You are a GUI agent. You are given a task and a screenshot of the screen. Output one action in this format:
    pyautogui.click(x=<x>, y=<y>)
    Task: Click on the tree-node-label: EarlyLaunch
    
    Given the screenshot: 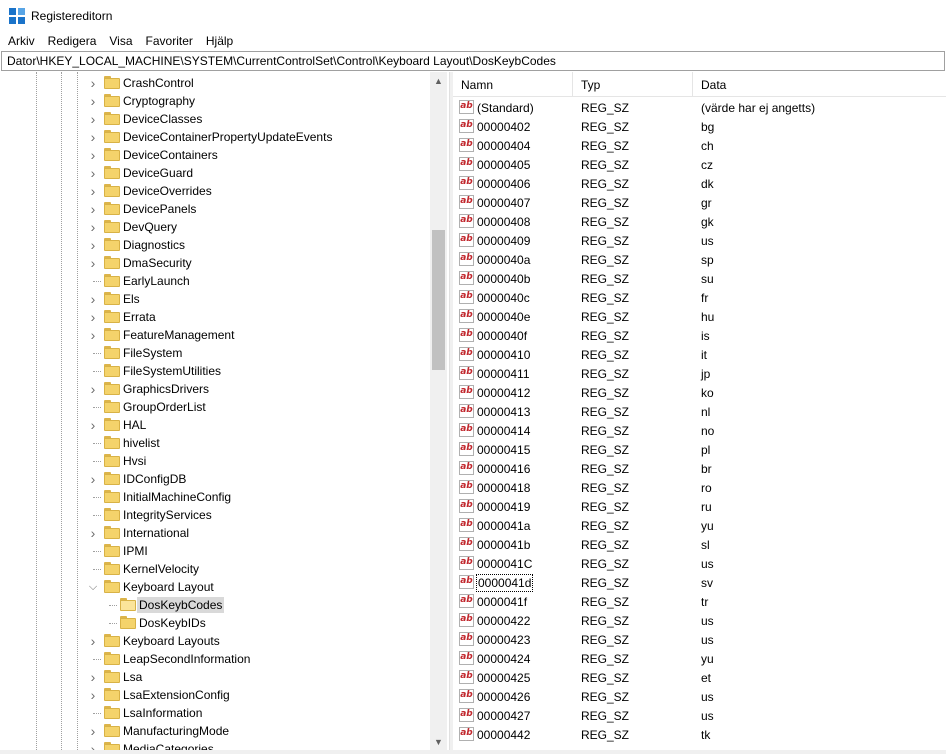 What is the action you would take?
    pyautogui.click(x=156, y=281)
    